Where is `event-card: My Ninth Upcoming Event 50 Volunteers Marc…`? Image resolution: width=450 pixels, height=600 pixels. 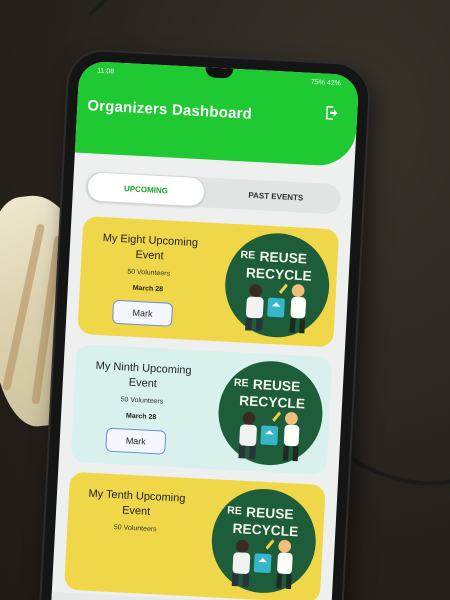
event-card: My Ninth Upcoming Event 50 Volunteers Marc… is located at coordinates (201, 409).